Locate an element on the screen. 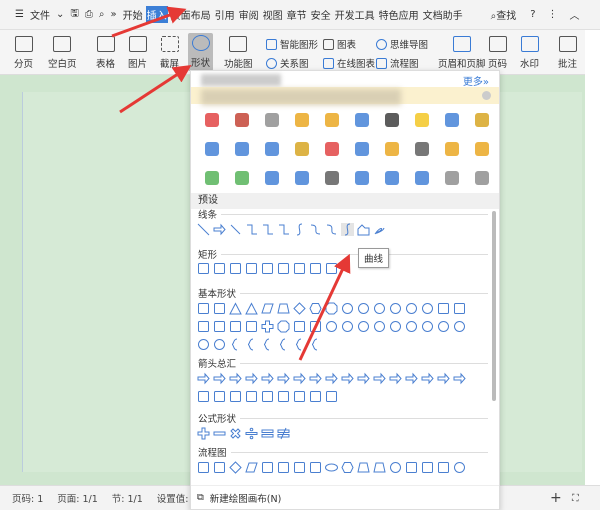 Image resolution: width=600 pixels, height=510 pixels. shape-hex-icon is located at coordinates (347, 467).